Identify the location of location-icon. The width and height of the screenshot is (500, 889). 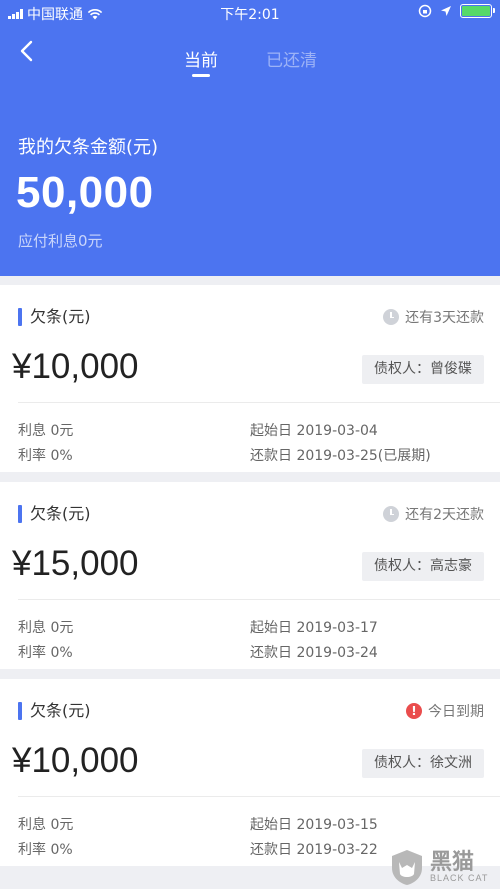
(446, 11).